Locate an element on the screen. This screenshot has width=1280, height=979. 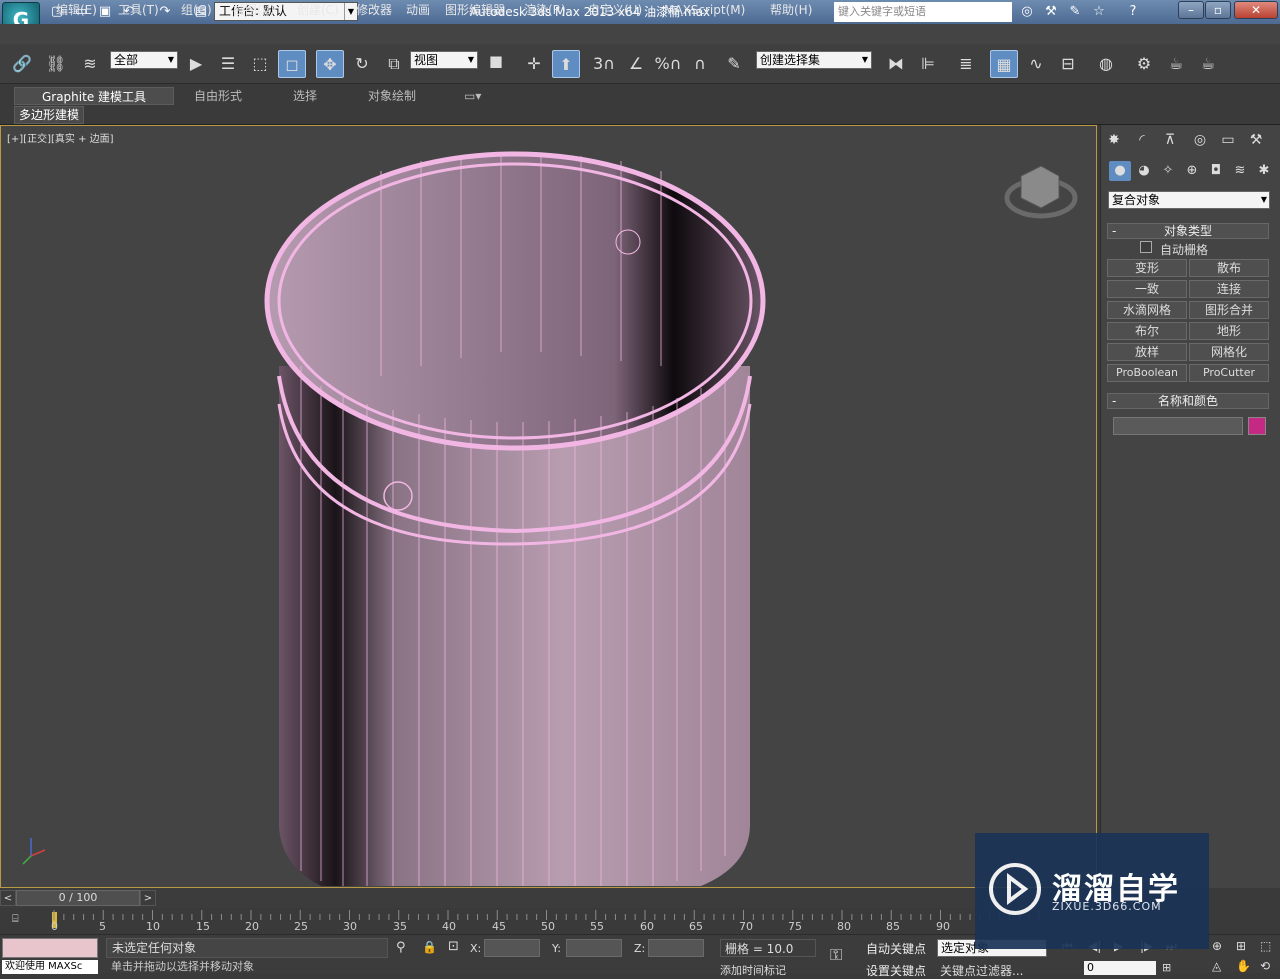
menu-customize: 自定义(U) is located at coordinates (615, 10).